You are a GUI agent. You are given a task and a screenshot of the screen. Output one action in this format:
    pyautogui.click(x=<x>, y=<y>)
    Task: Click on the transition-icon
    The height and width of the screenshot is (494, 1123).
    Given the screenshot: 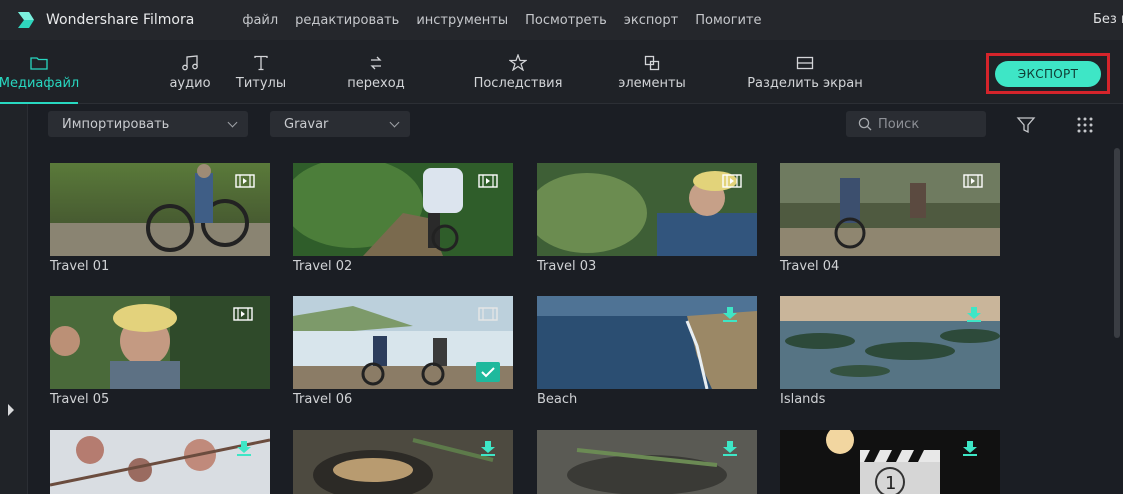 What is the action you would take?
    pyautogui.click(x=376, y=63)
    